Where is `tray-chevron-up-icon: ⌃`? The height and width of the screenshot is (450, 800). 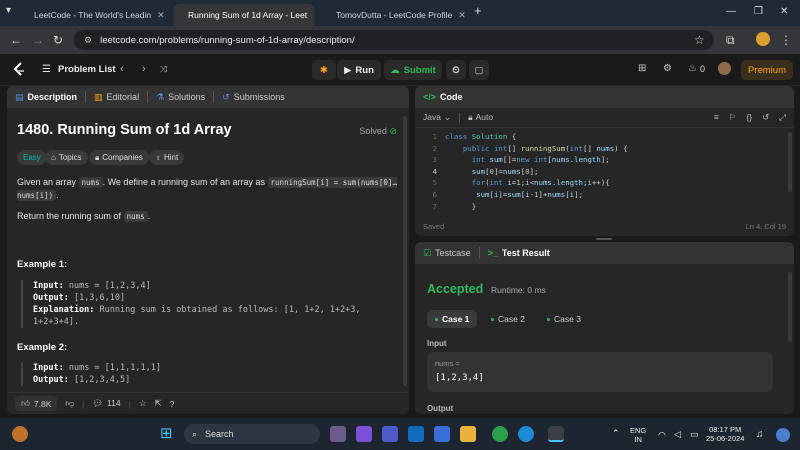
tray-chevron-up-icon: ⌃ is located at coordinates (616, 433).